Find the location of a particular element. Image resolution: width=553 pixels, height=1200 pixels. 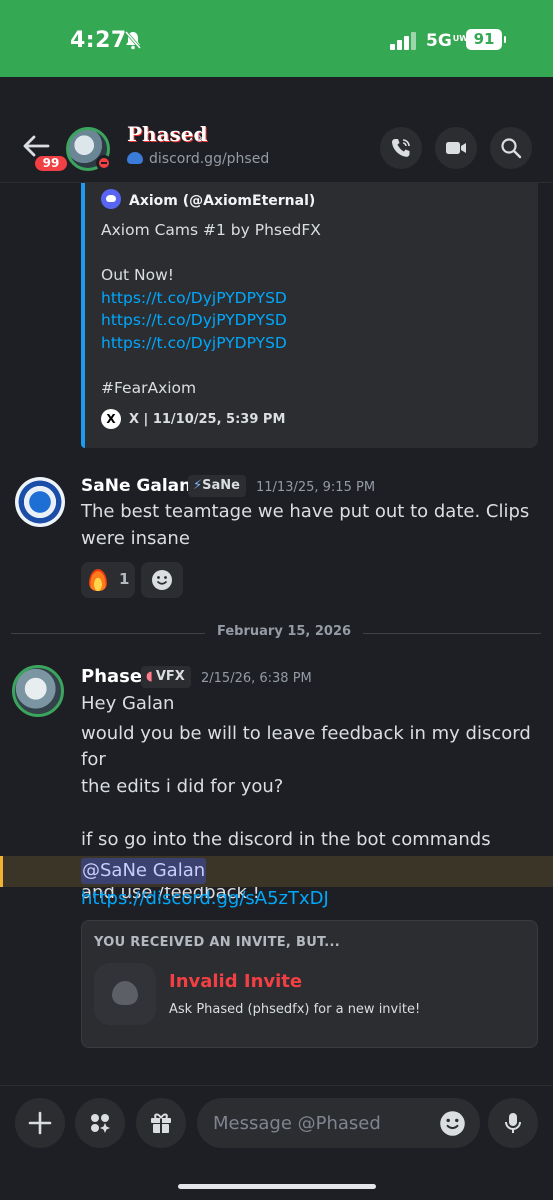

status-time: 4:27 is located at coordinates (98, 40).